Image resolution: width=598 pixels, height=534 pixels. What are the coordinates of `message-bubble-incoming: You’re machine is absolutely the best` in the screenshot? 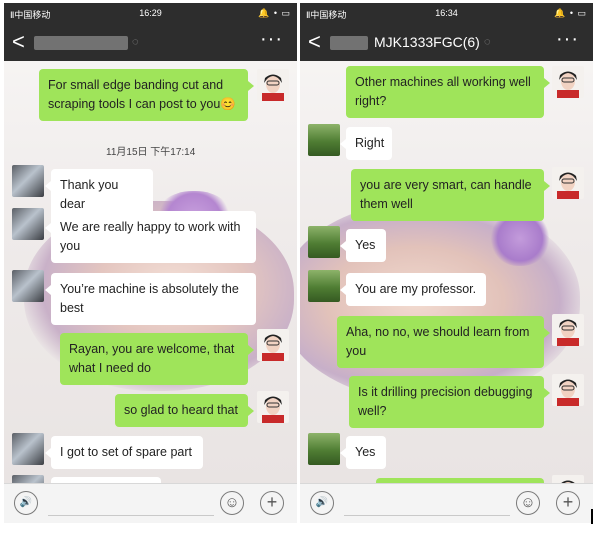 It's located at (150, 299).